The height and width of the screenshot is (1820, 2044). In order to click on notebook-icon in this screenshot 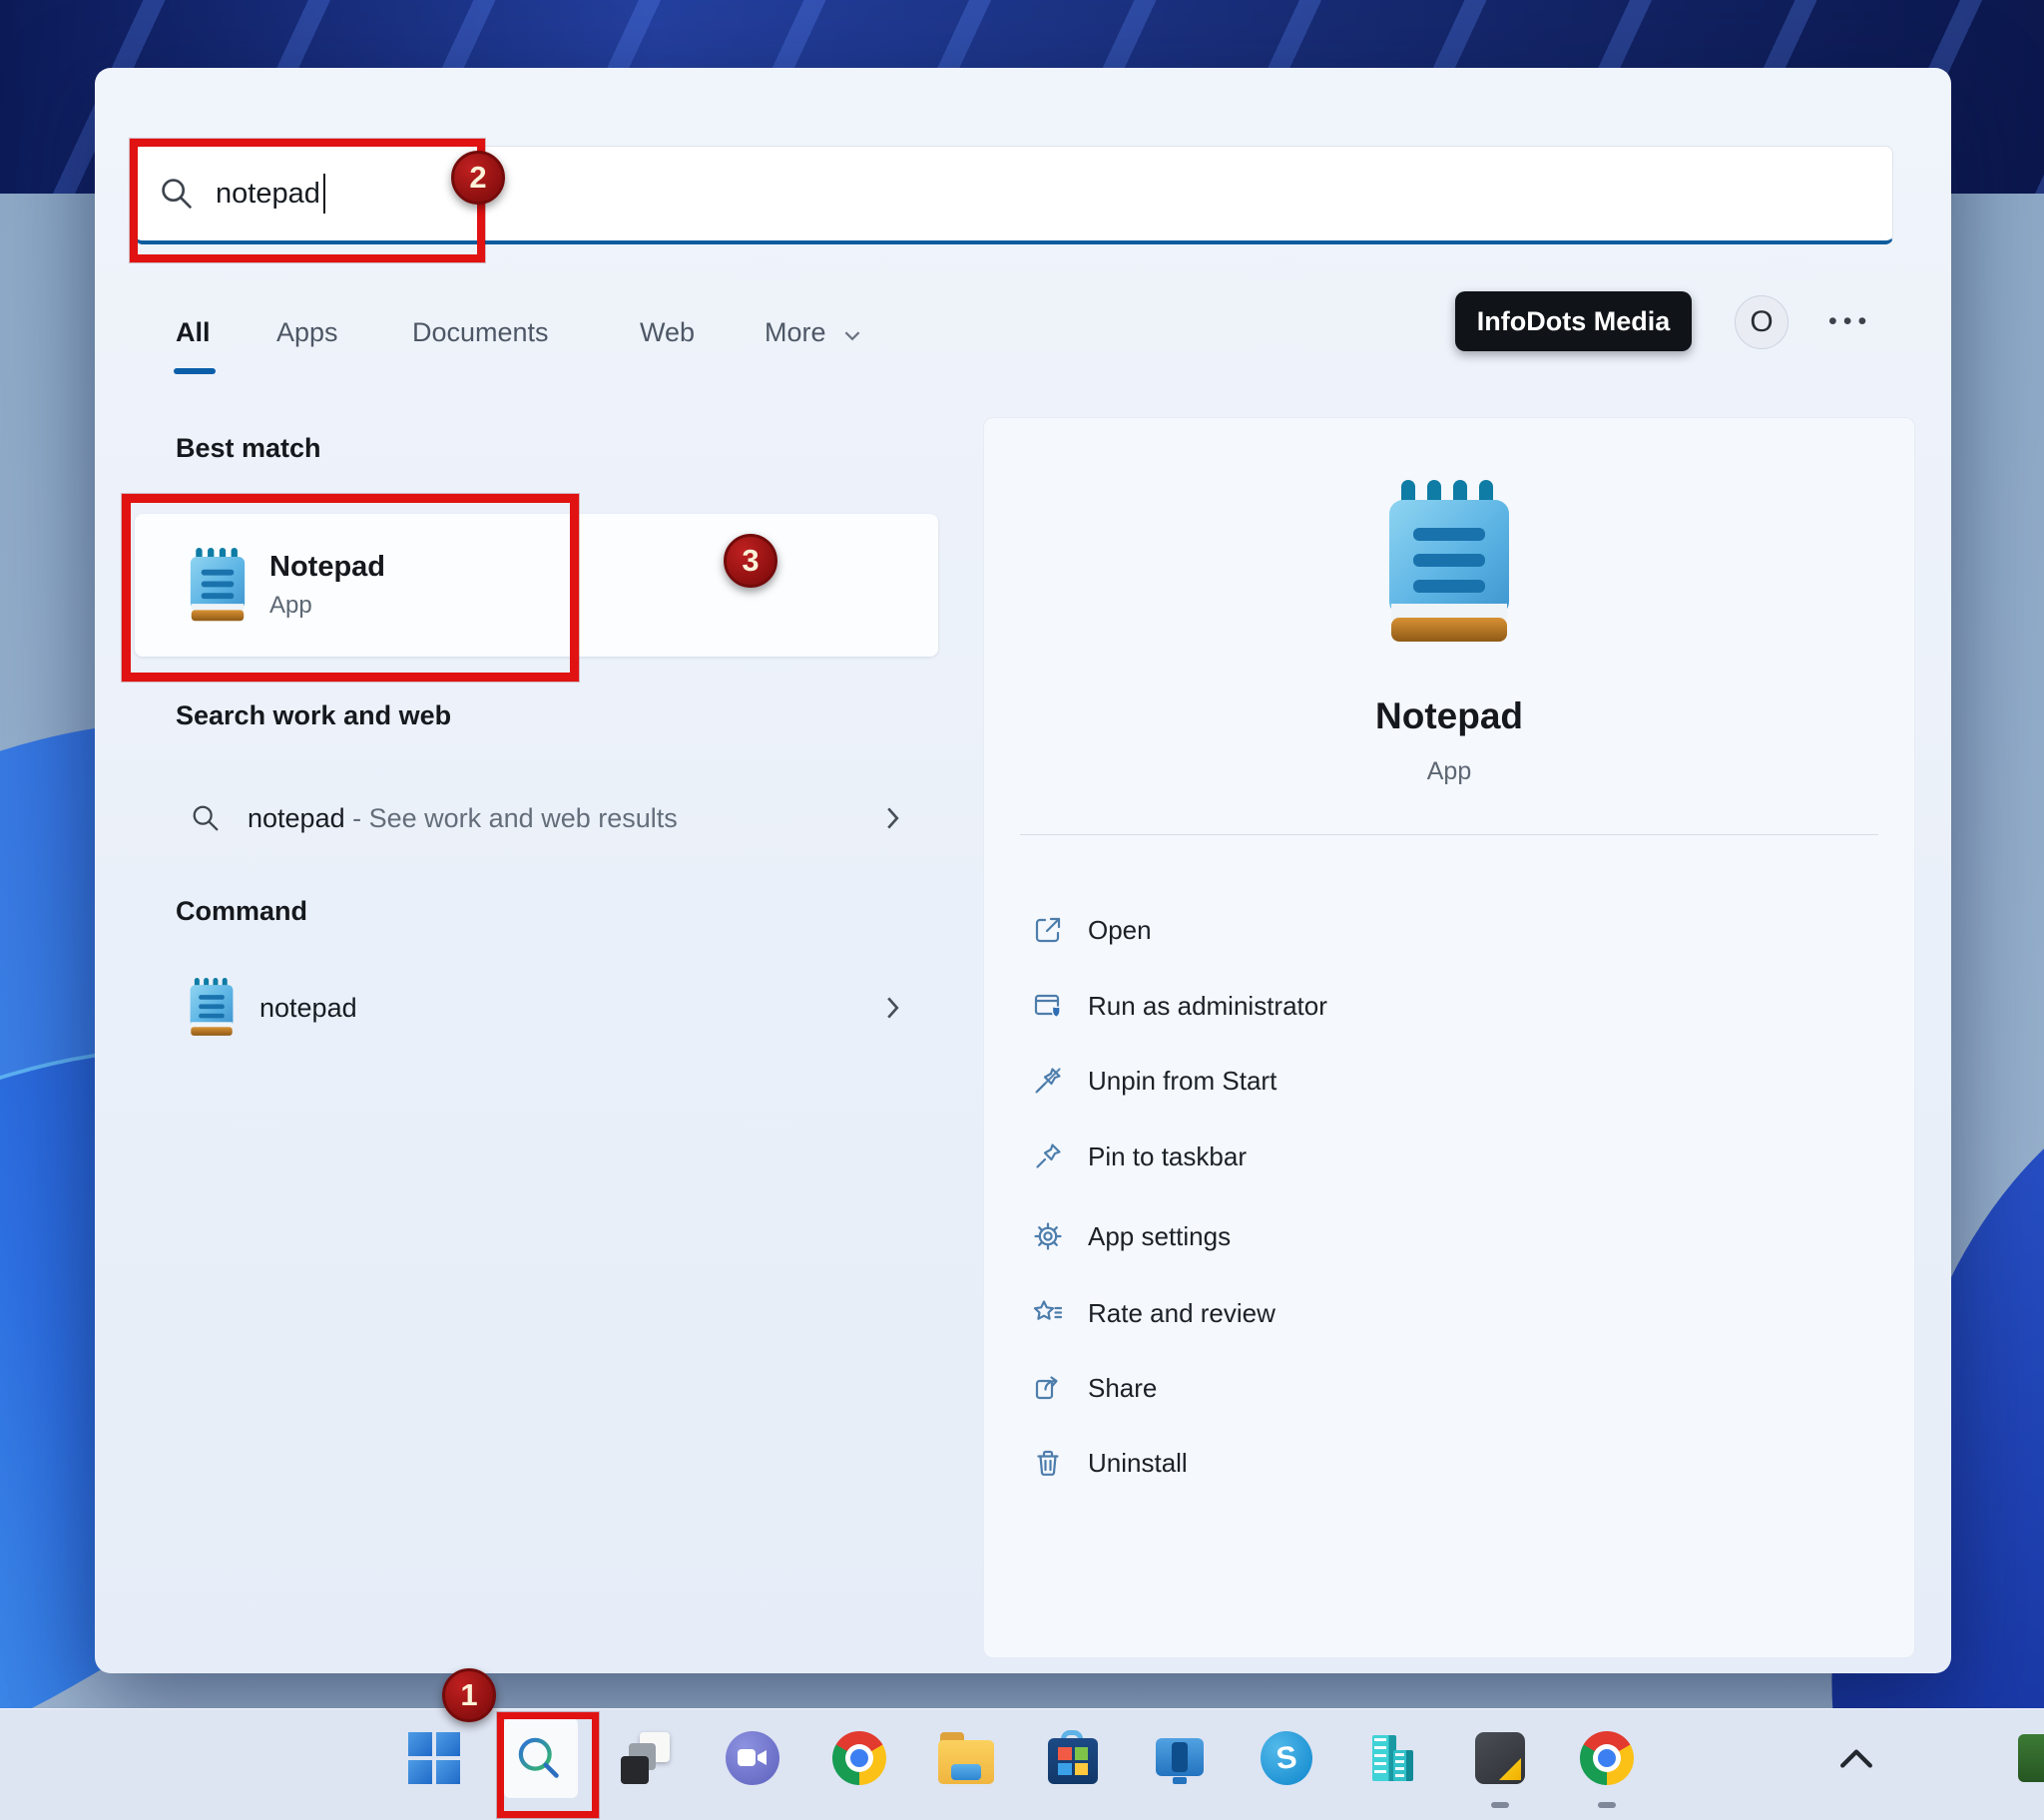, I will do `click(1500, 1758)`.